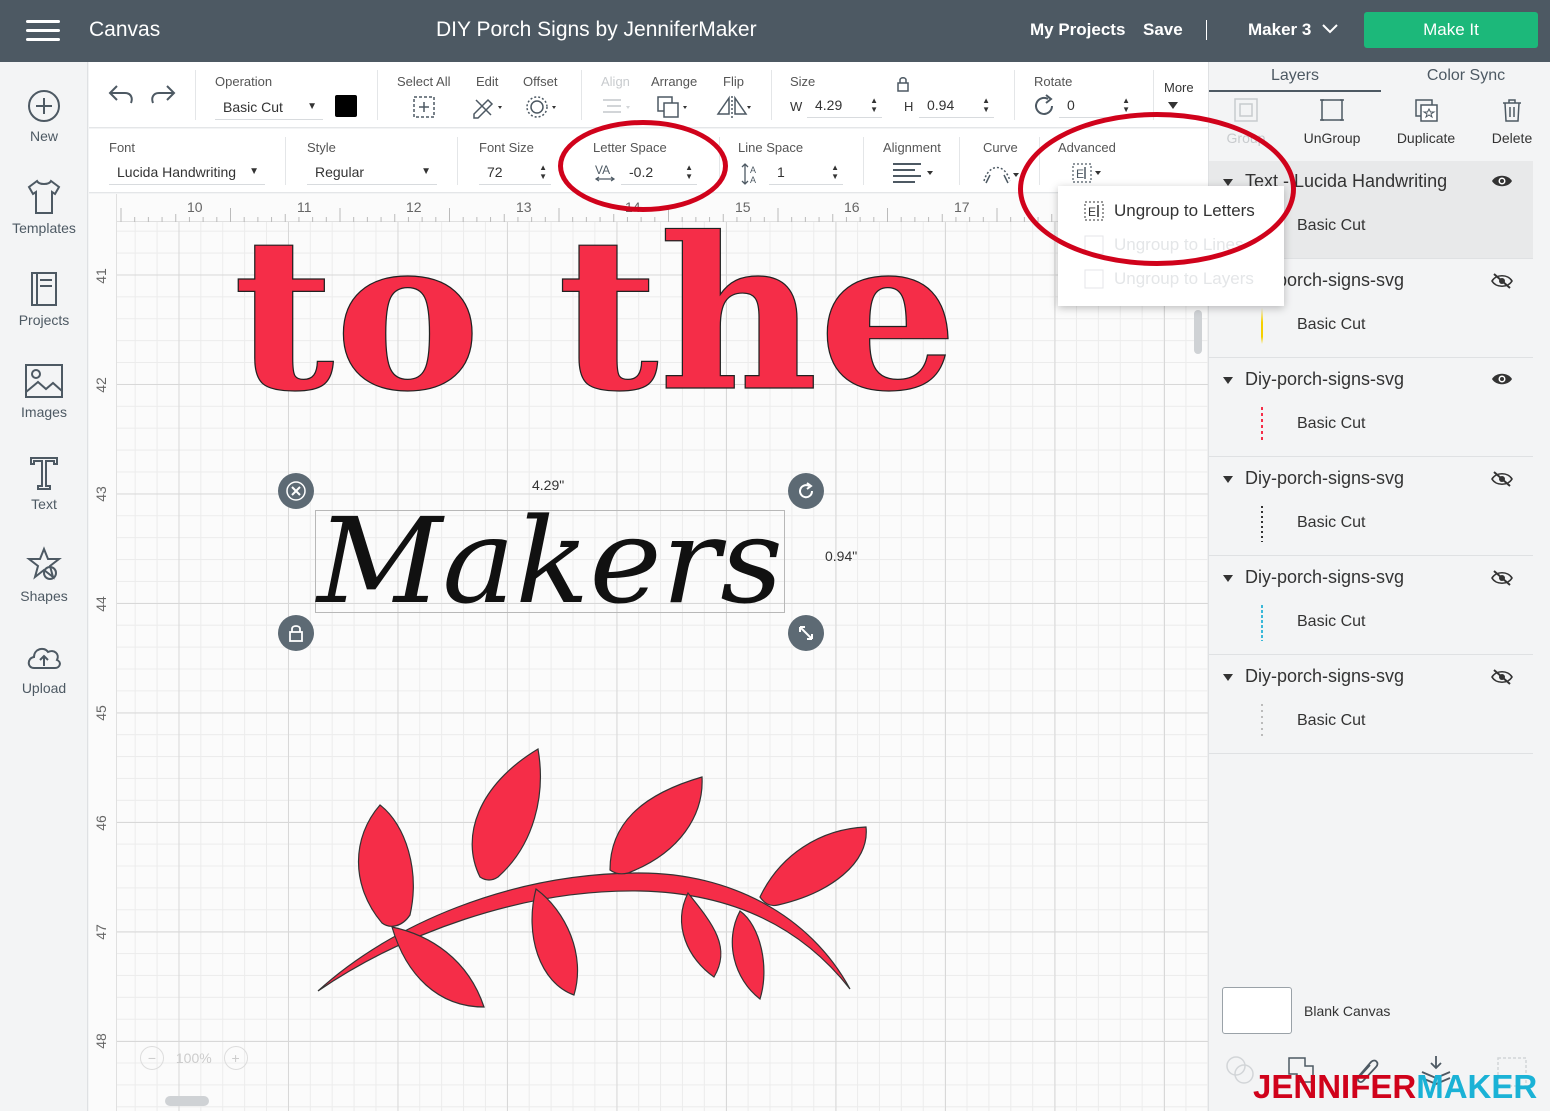 This screenshot has width=1550, height=1111. Describe the element at coordinates (1179, 87) in the screenshot. I see `more-button: More` at that location.